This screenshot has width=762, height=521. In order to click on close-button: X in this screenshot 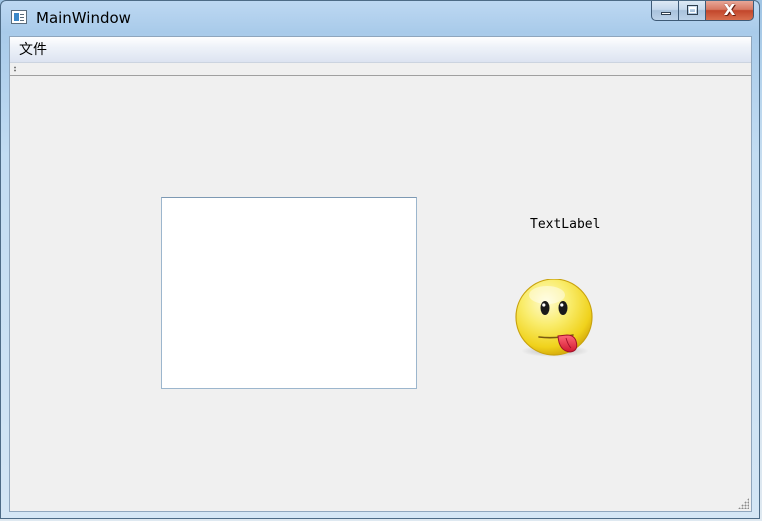, I will do `click(730, 11)`.